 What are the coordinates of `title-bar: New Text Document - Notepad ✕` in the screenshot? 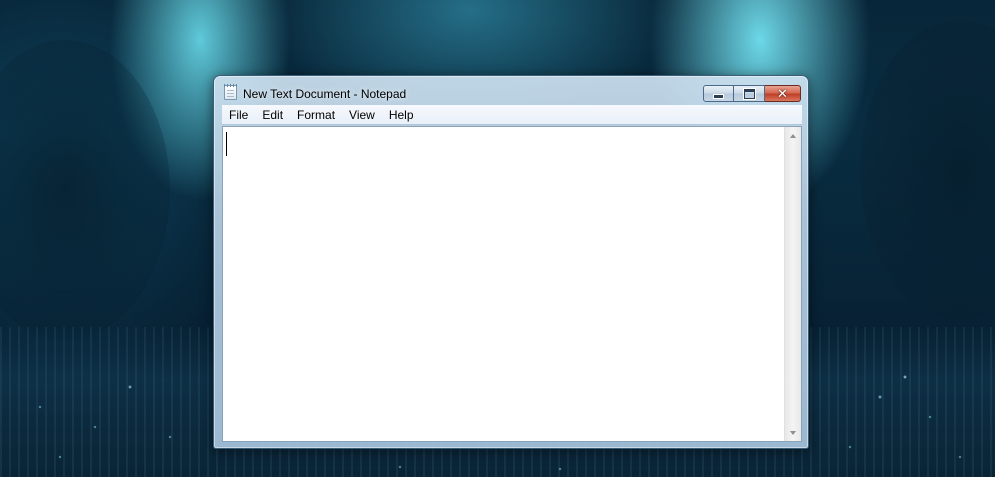 It's located at (511, 90).